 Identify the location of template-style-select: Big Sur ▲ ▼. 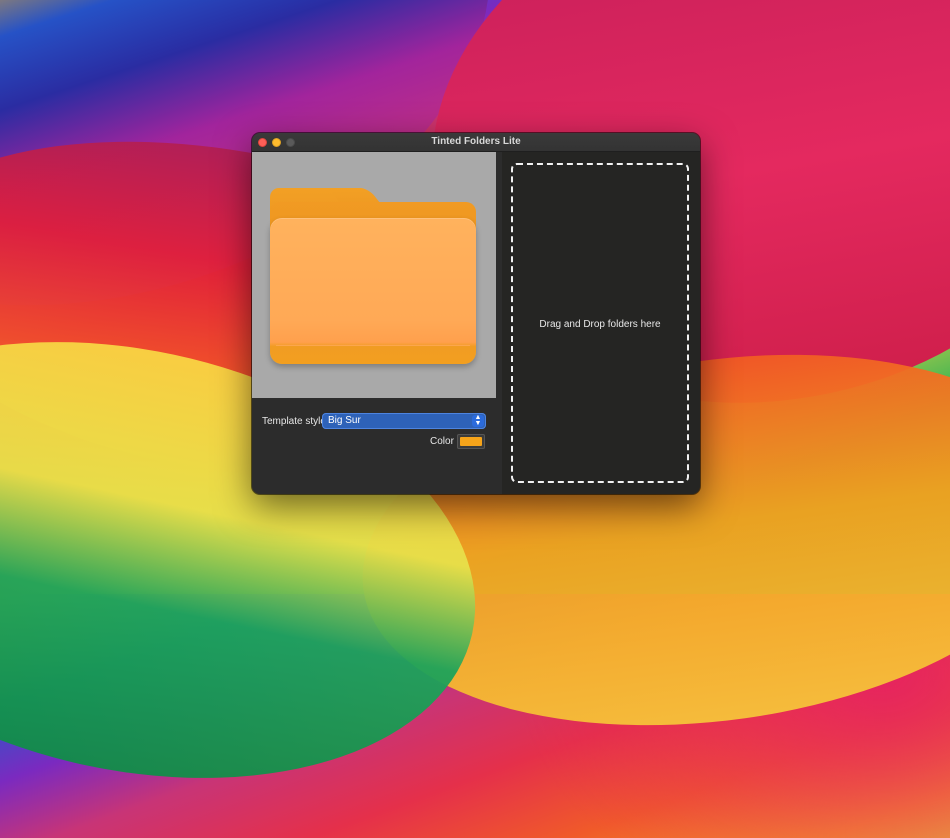
(404, 421).